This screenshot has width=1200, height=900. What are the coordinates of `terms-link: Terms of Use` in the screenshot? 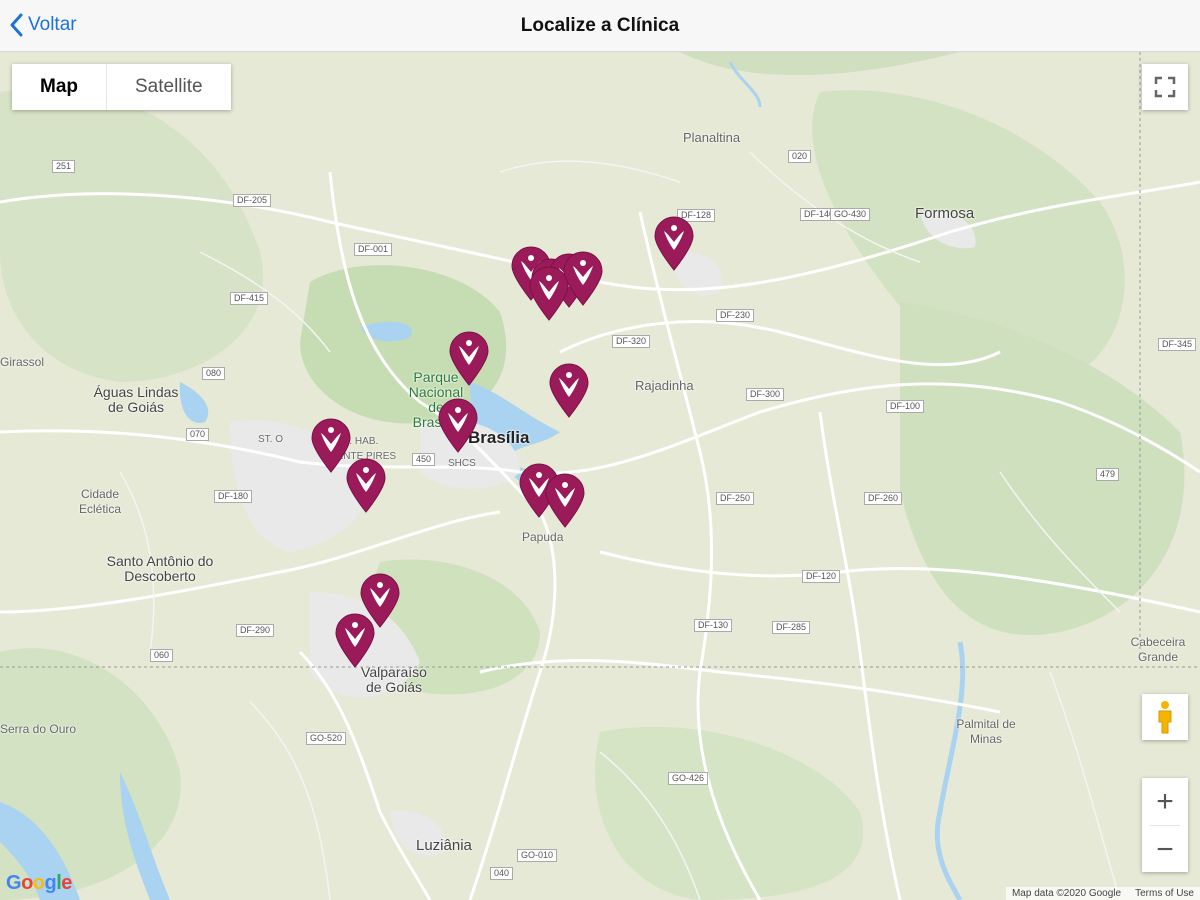 It's located at (1164, 893).